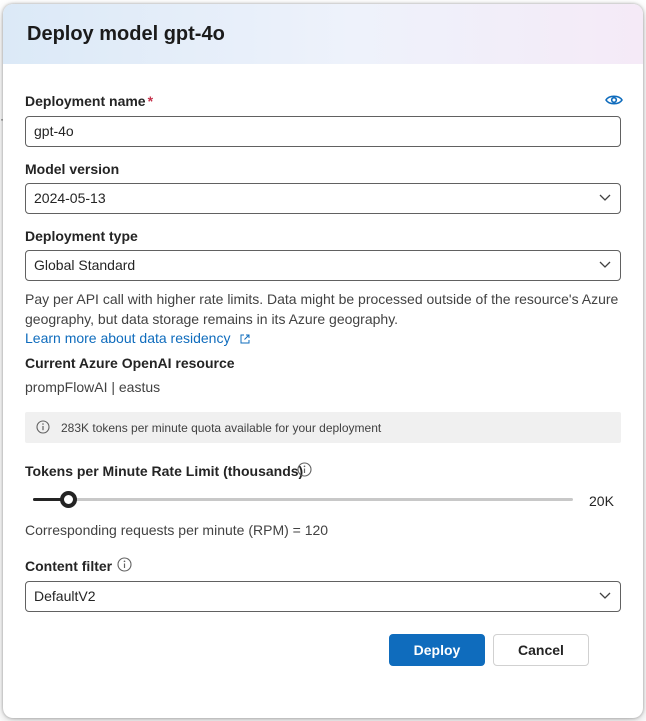 This screenshot has height=721, width=646. What do you see at coordinates (128, 338) in the screenshot?
I see `data-residency-link-text: Learn more about data residency` at bounding box center [128, 338].